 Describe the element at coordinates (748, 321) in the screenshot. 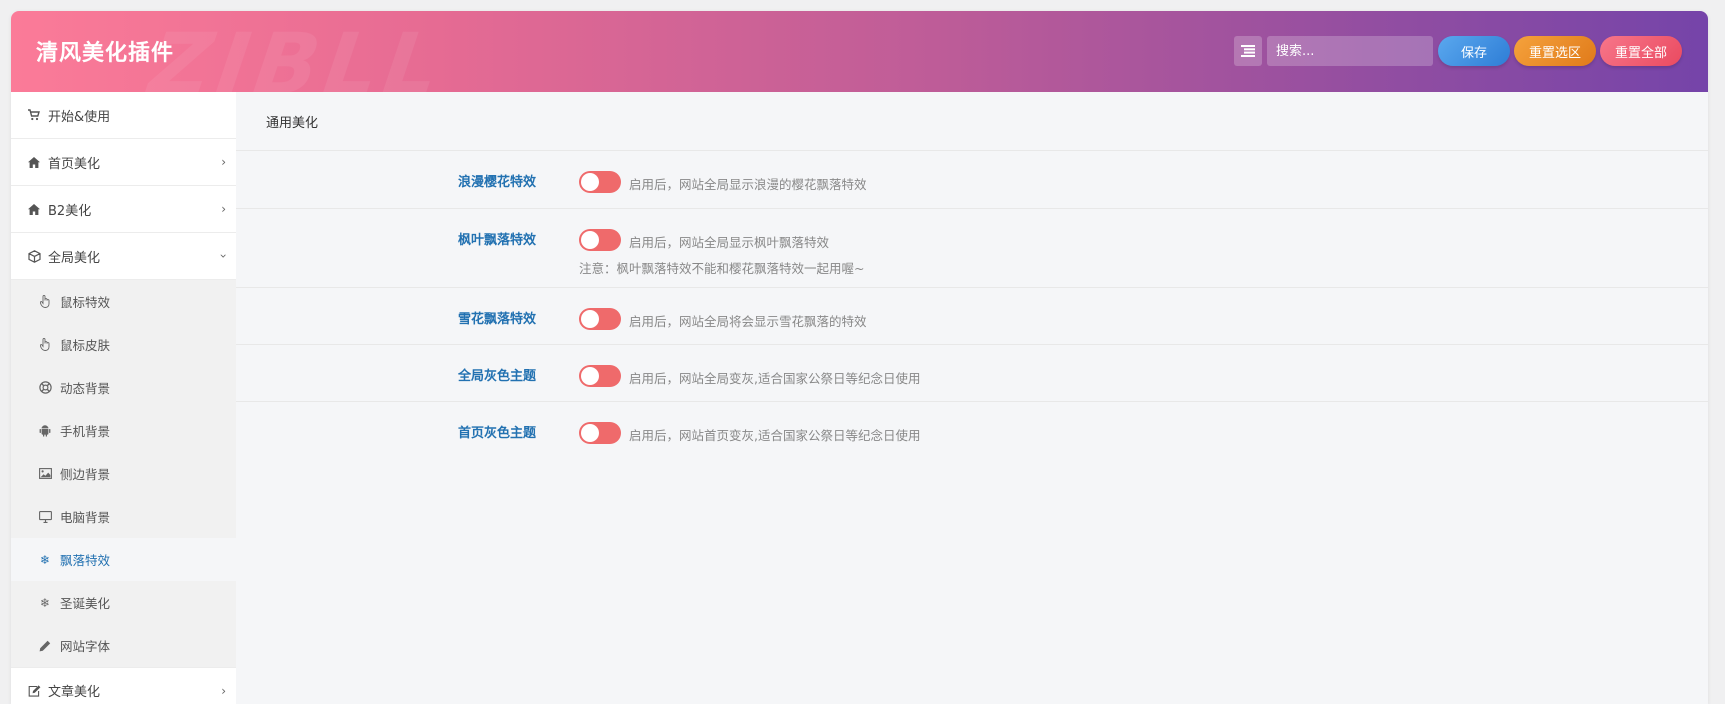

I see `field-description: 启用后，网站全局将会显示雪花飘落的特效` at that location.